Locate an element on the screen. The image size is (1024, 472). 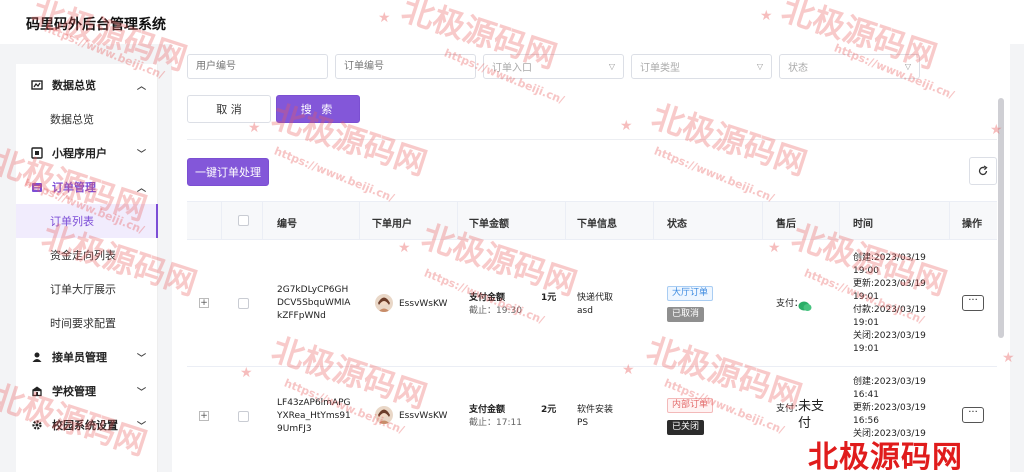
column-header-time: 时间 is located at coordinates (863, 224).